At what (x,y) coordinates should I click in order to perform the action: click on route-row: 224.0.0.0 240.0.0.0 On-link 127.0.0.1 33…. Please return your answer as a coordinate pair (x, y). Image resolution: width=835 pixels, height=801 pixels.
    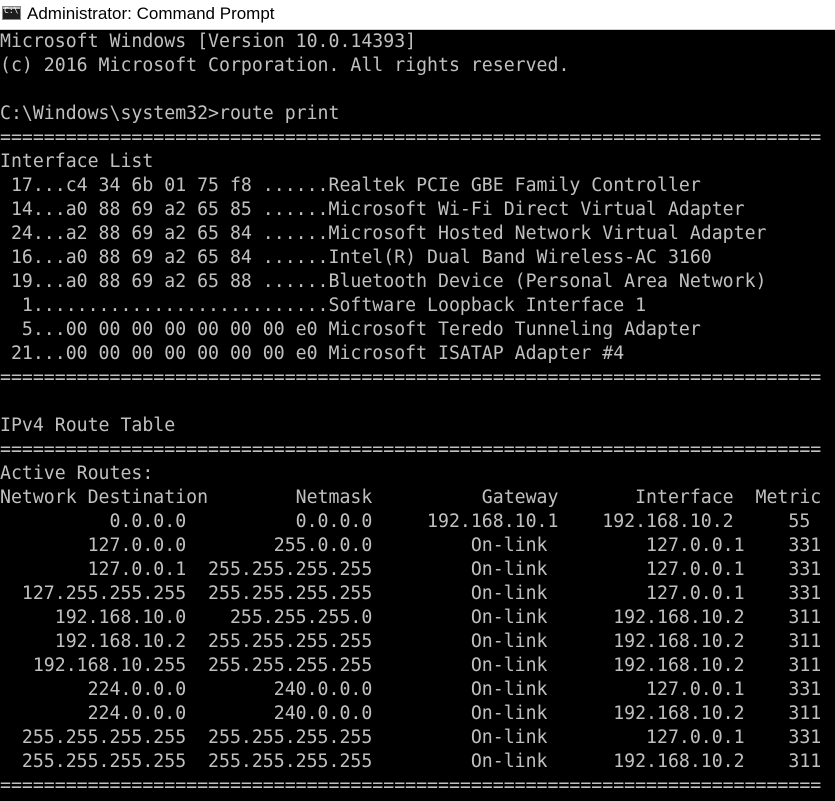
    Looking at the image, I should click on (411, 689).